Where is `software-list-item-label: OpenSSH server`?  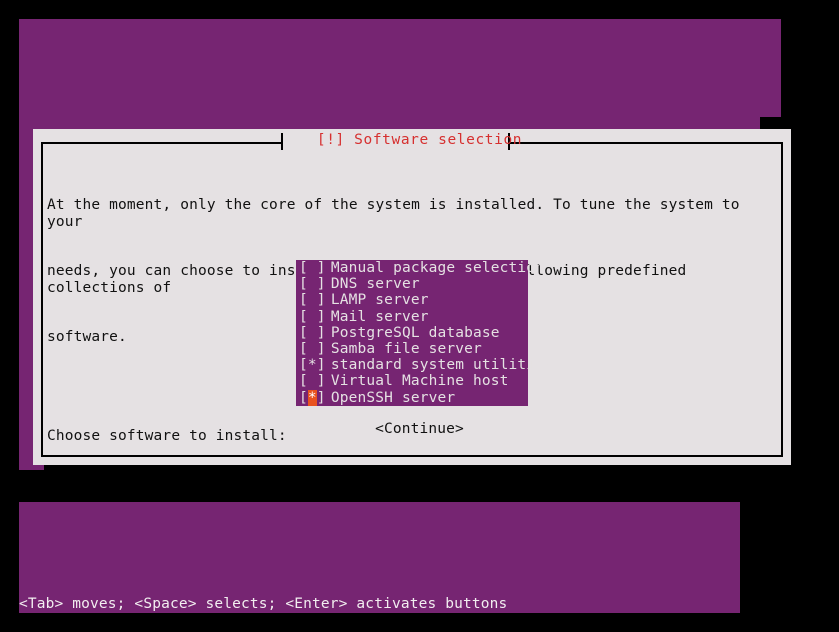
software-list-item-label: OpenSSH server is located at coordinates (393, 397).